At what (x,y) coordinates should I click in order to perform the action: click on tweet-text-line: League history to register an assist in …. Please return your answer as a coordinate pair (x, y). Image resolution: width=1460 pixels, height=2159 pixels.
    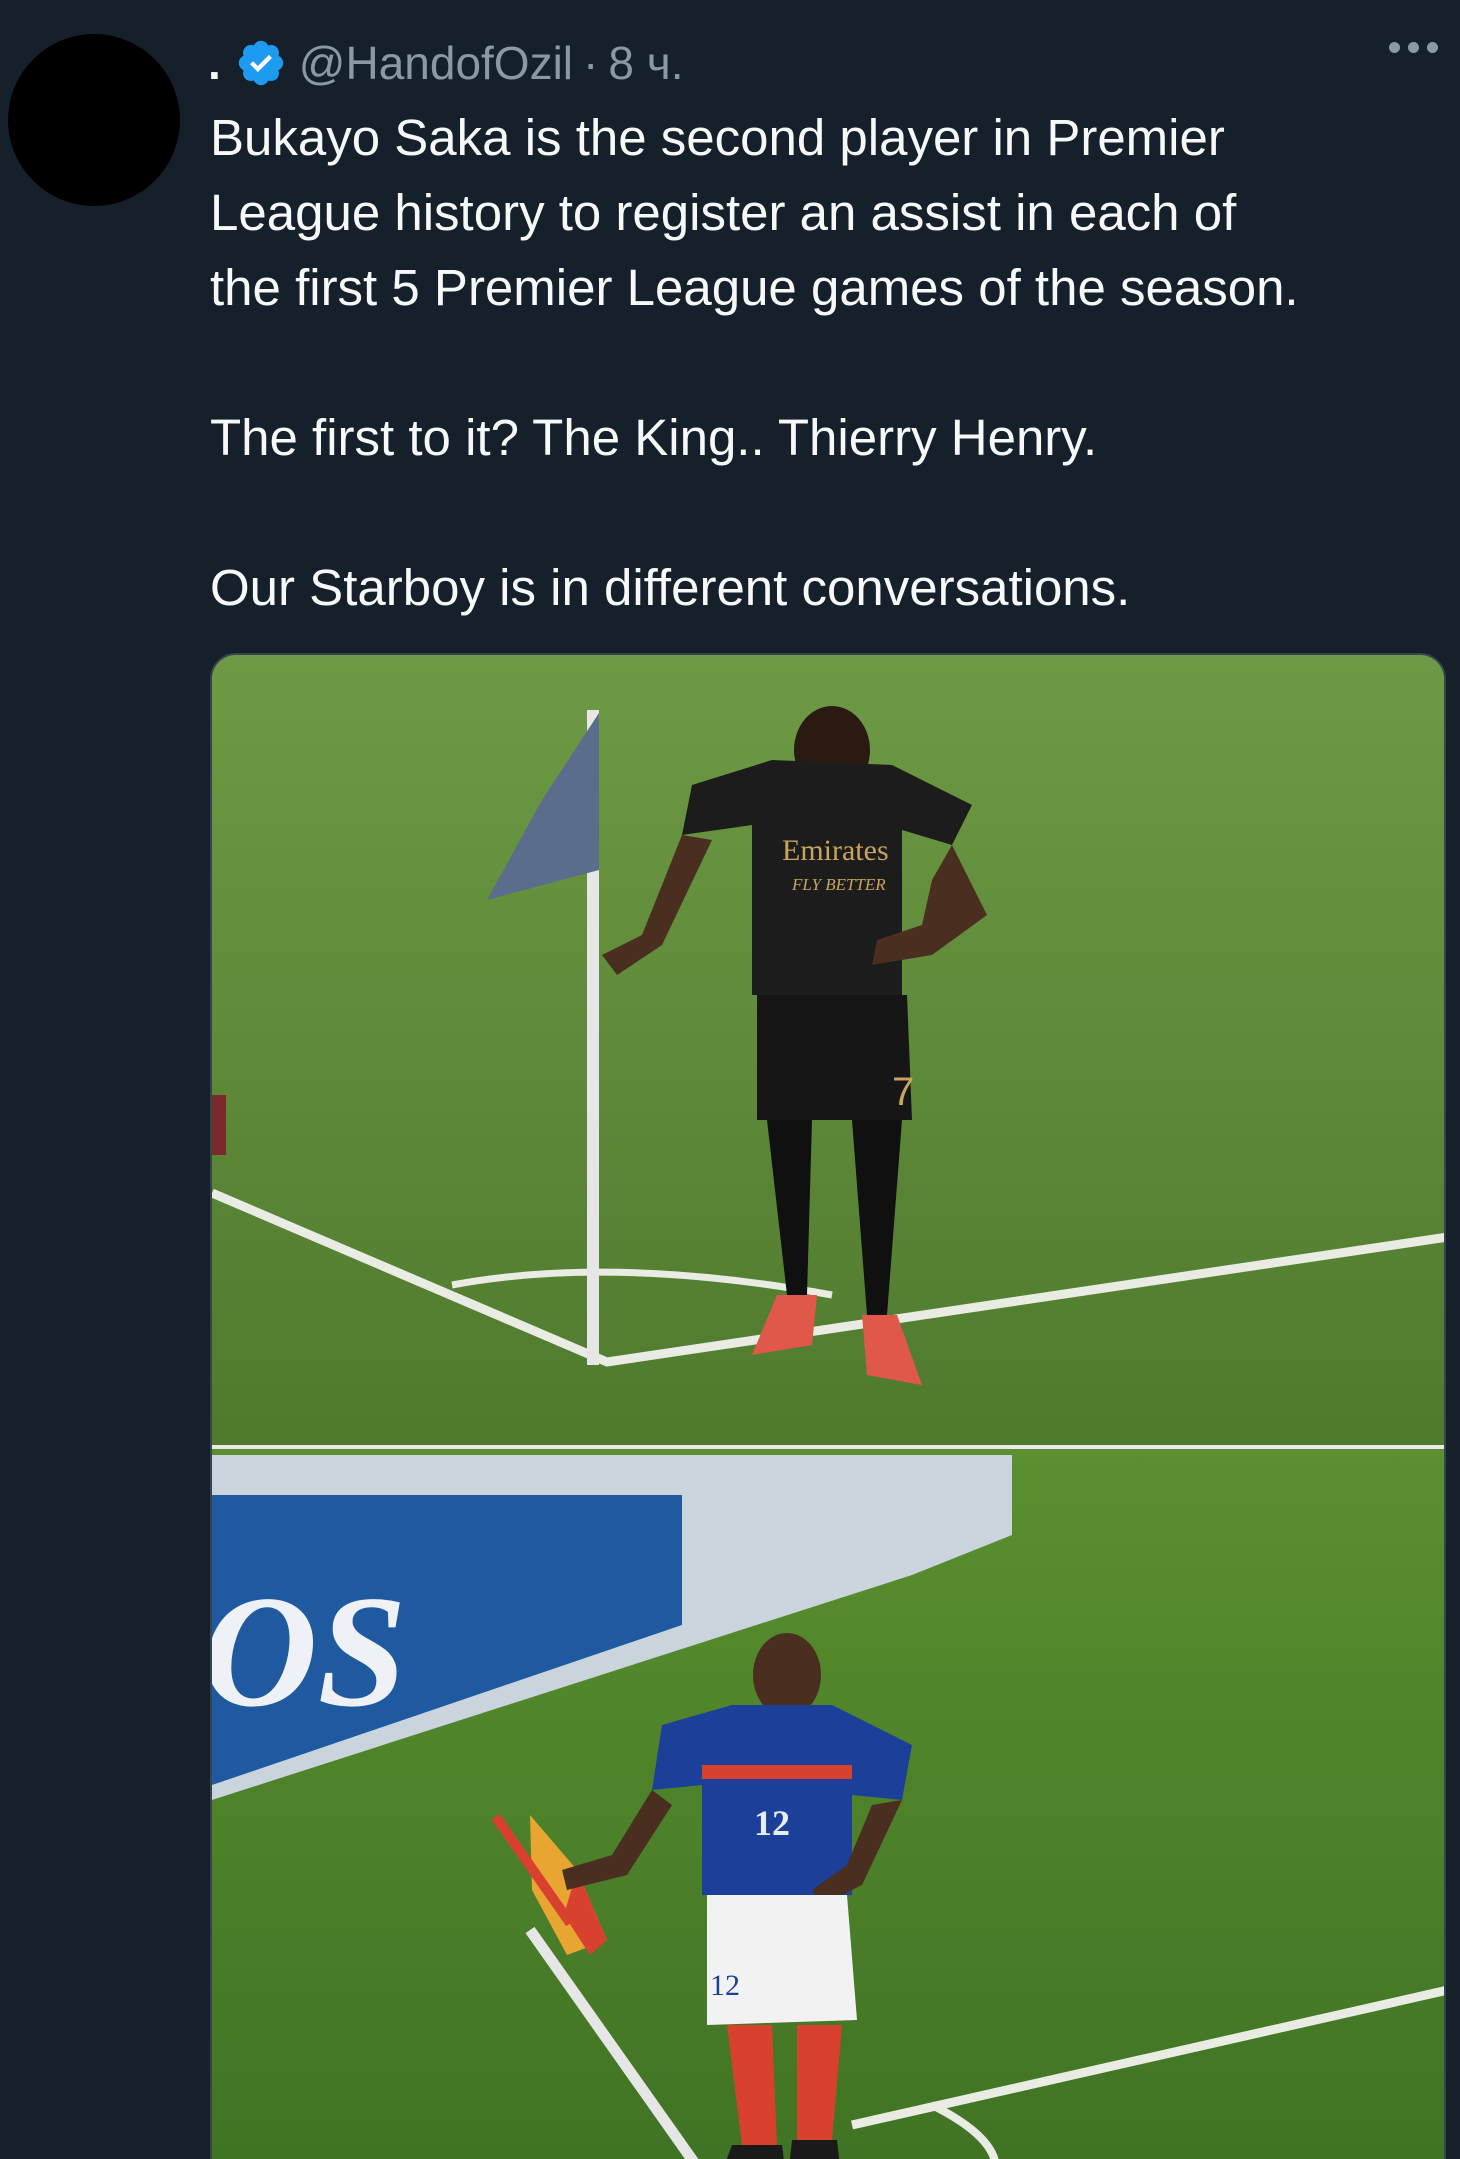
    Looking at the image, I should click on (723, 212).